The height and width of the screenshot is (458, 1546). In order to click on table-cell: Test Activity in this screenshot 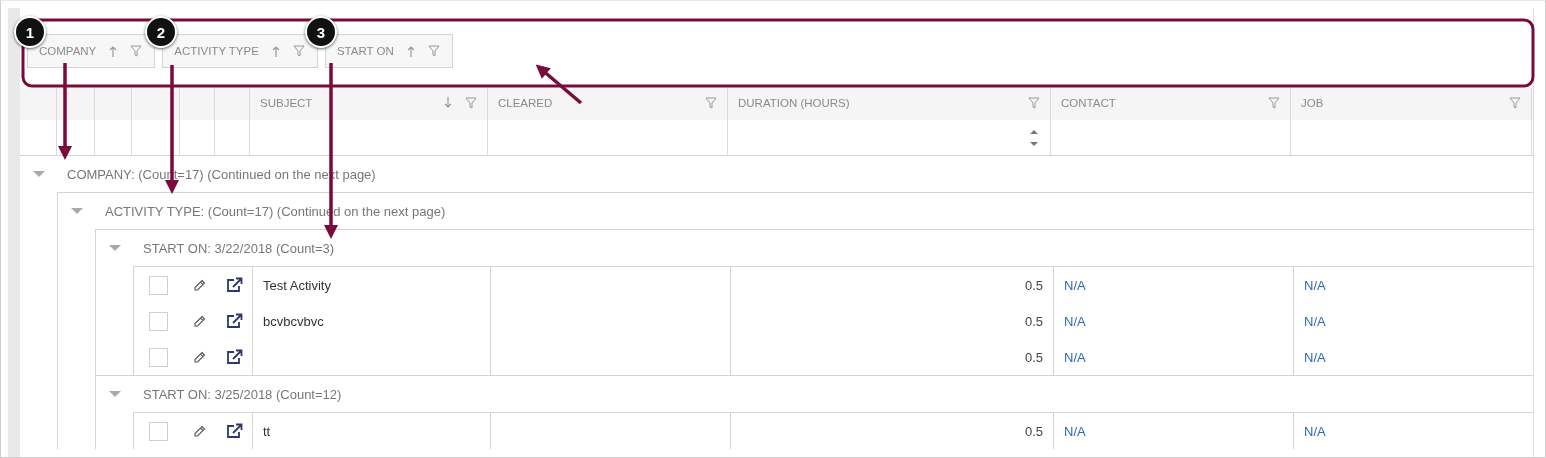, I will do `click(297, 285)`.